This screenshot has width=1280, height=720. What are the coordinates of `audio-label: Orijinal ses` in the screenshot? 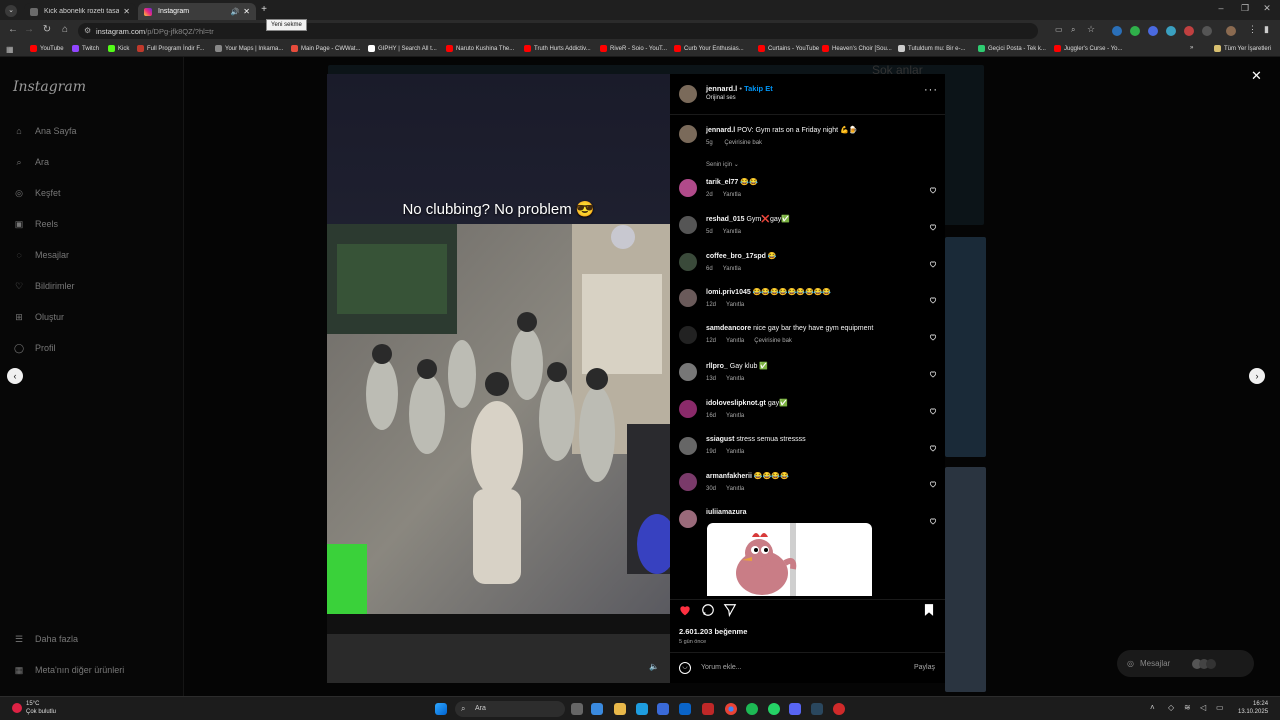 It's located at (721, 98).